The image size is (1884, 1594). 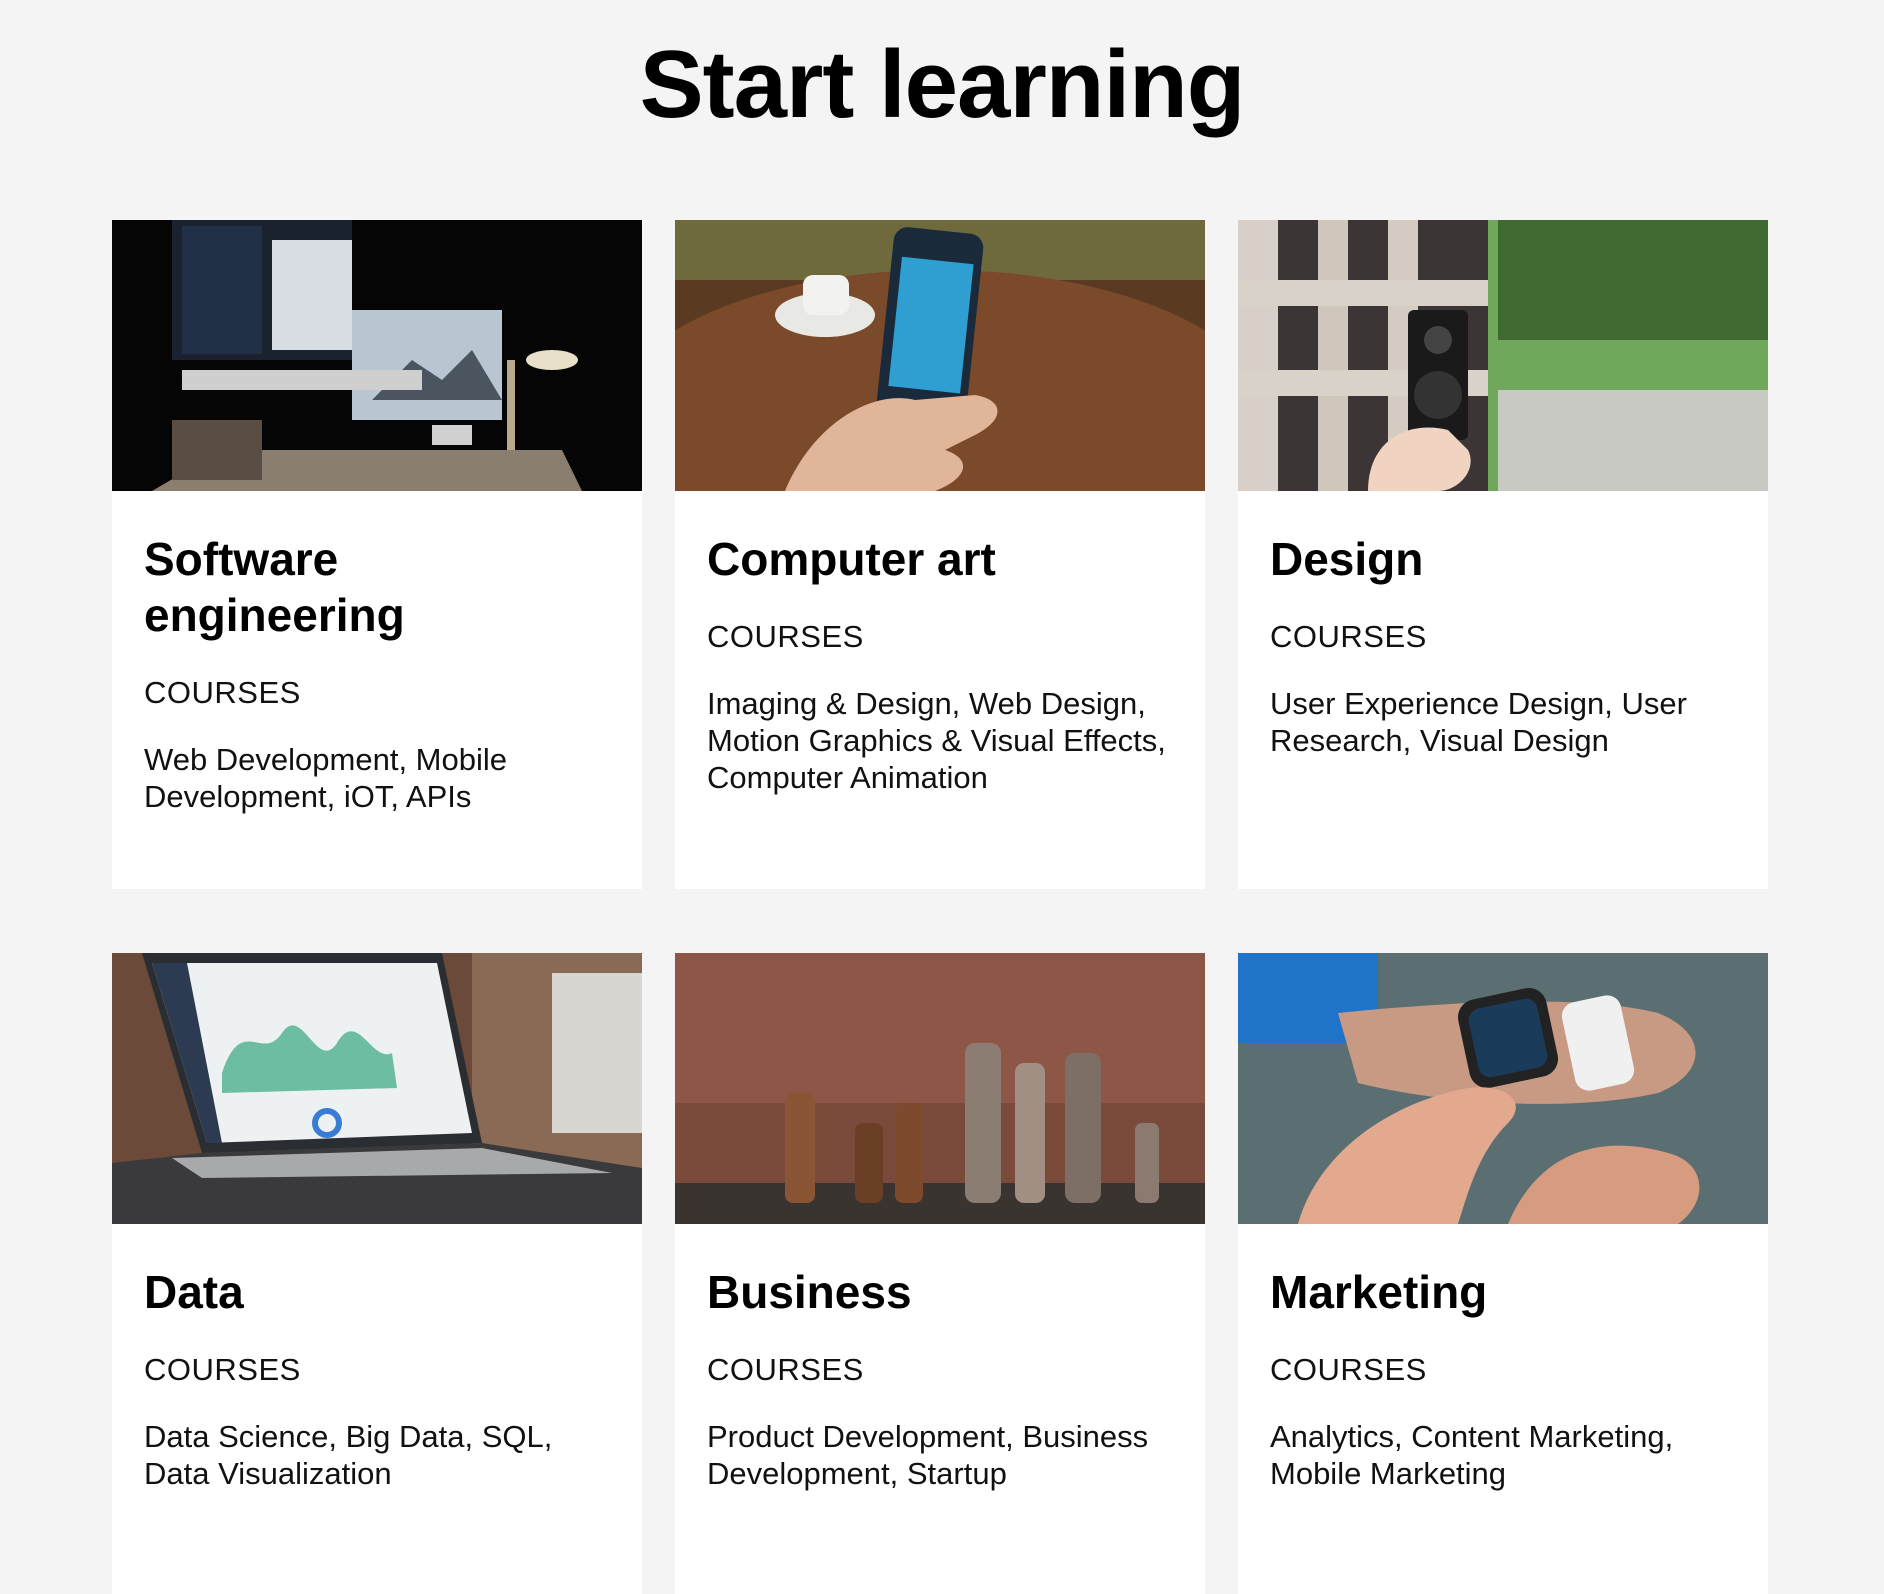 What do you see at coordinates (940, 1292) in the screenshot?
I see `card-title: Business` at bounding box center [940, 1292].